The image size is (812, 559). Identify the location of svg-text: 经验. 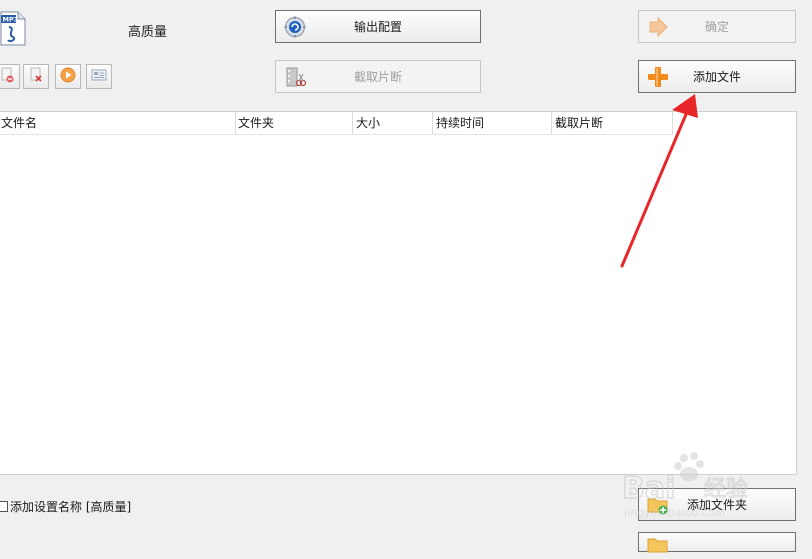
(726, 489).